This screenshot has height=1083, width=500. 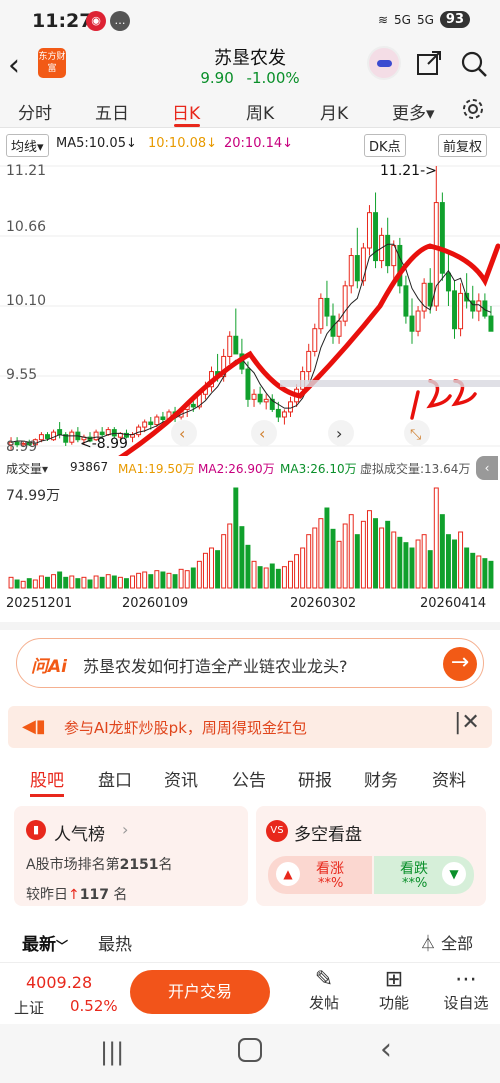 I want to click on period-tabs: 分时 五日 日K 周K 月K 更多▾, so click(x=250, y=111).